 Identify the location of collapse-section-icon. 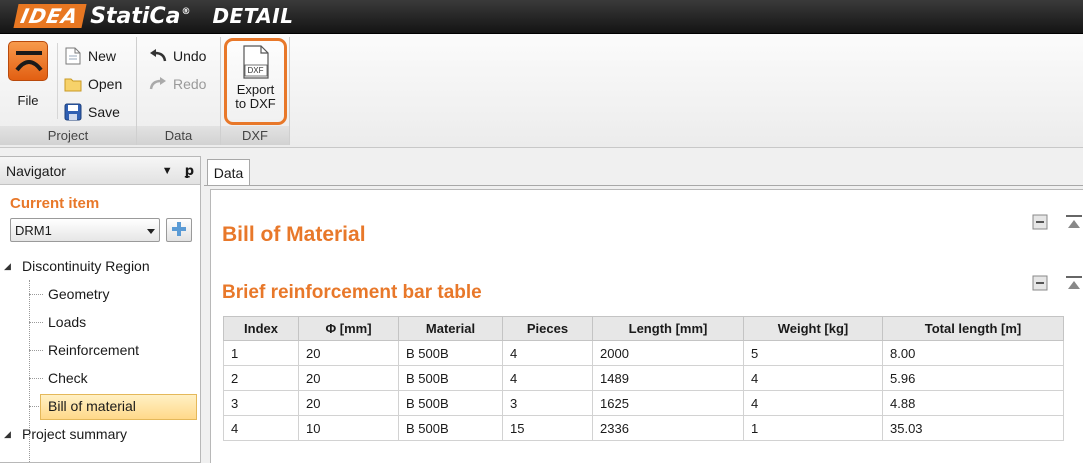
(1074, 222).